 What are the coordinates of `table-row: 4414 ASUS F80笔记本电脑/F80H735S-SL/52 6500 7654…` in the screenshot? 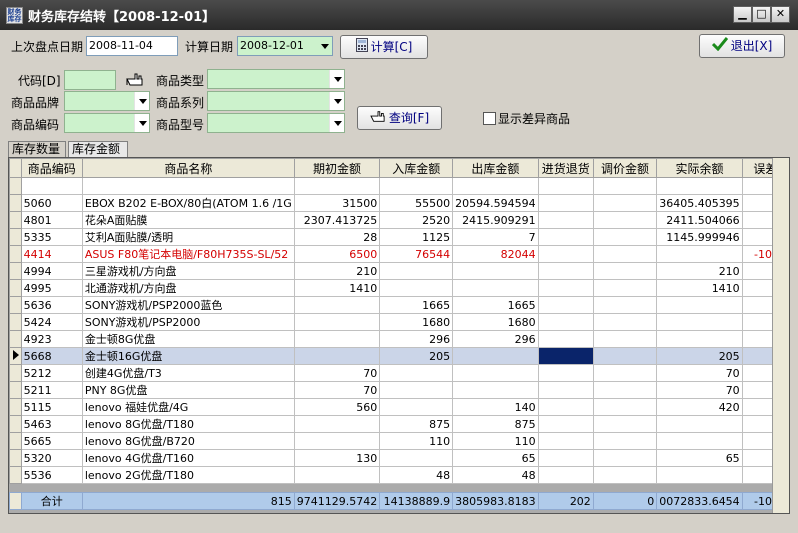 It's located at (399, 254).